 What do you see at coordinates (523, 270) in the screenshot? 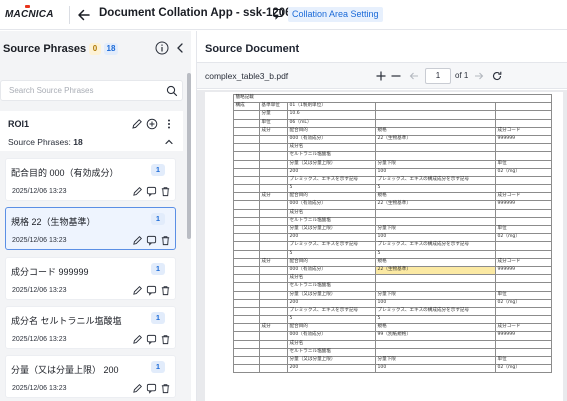
I see `doc-cell: 999999` at bounding box center [523, 270].